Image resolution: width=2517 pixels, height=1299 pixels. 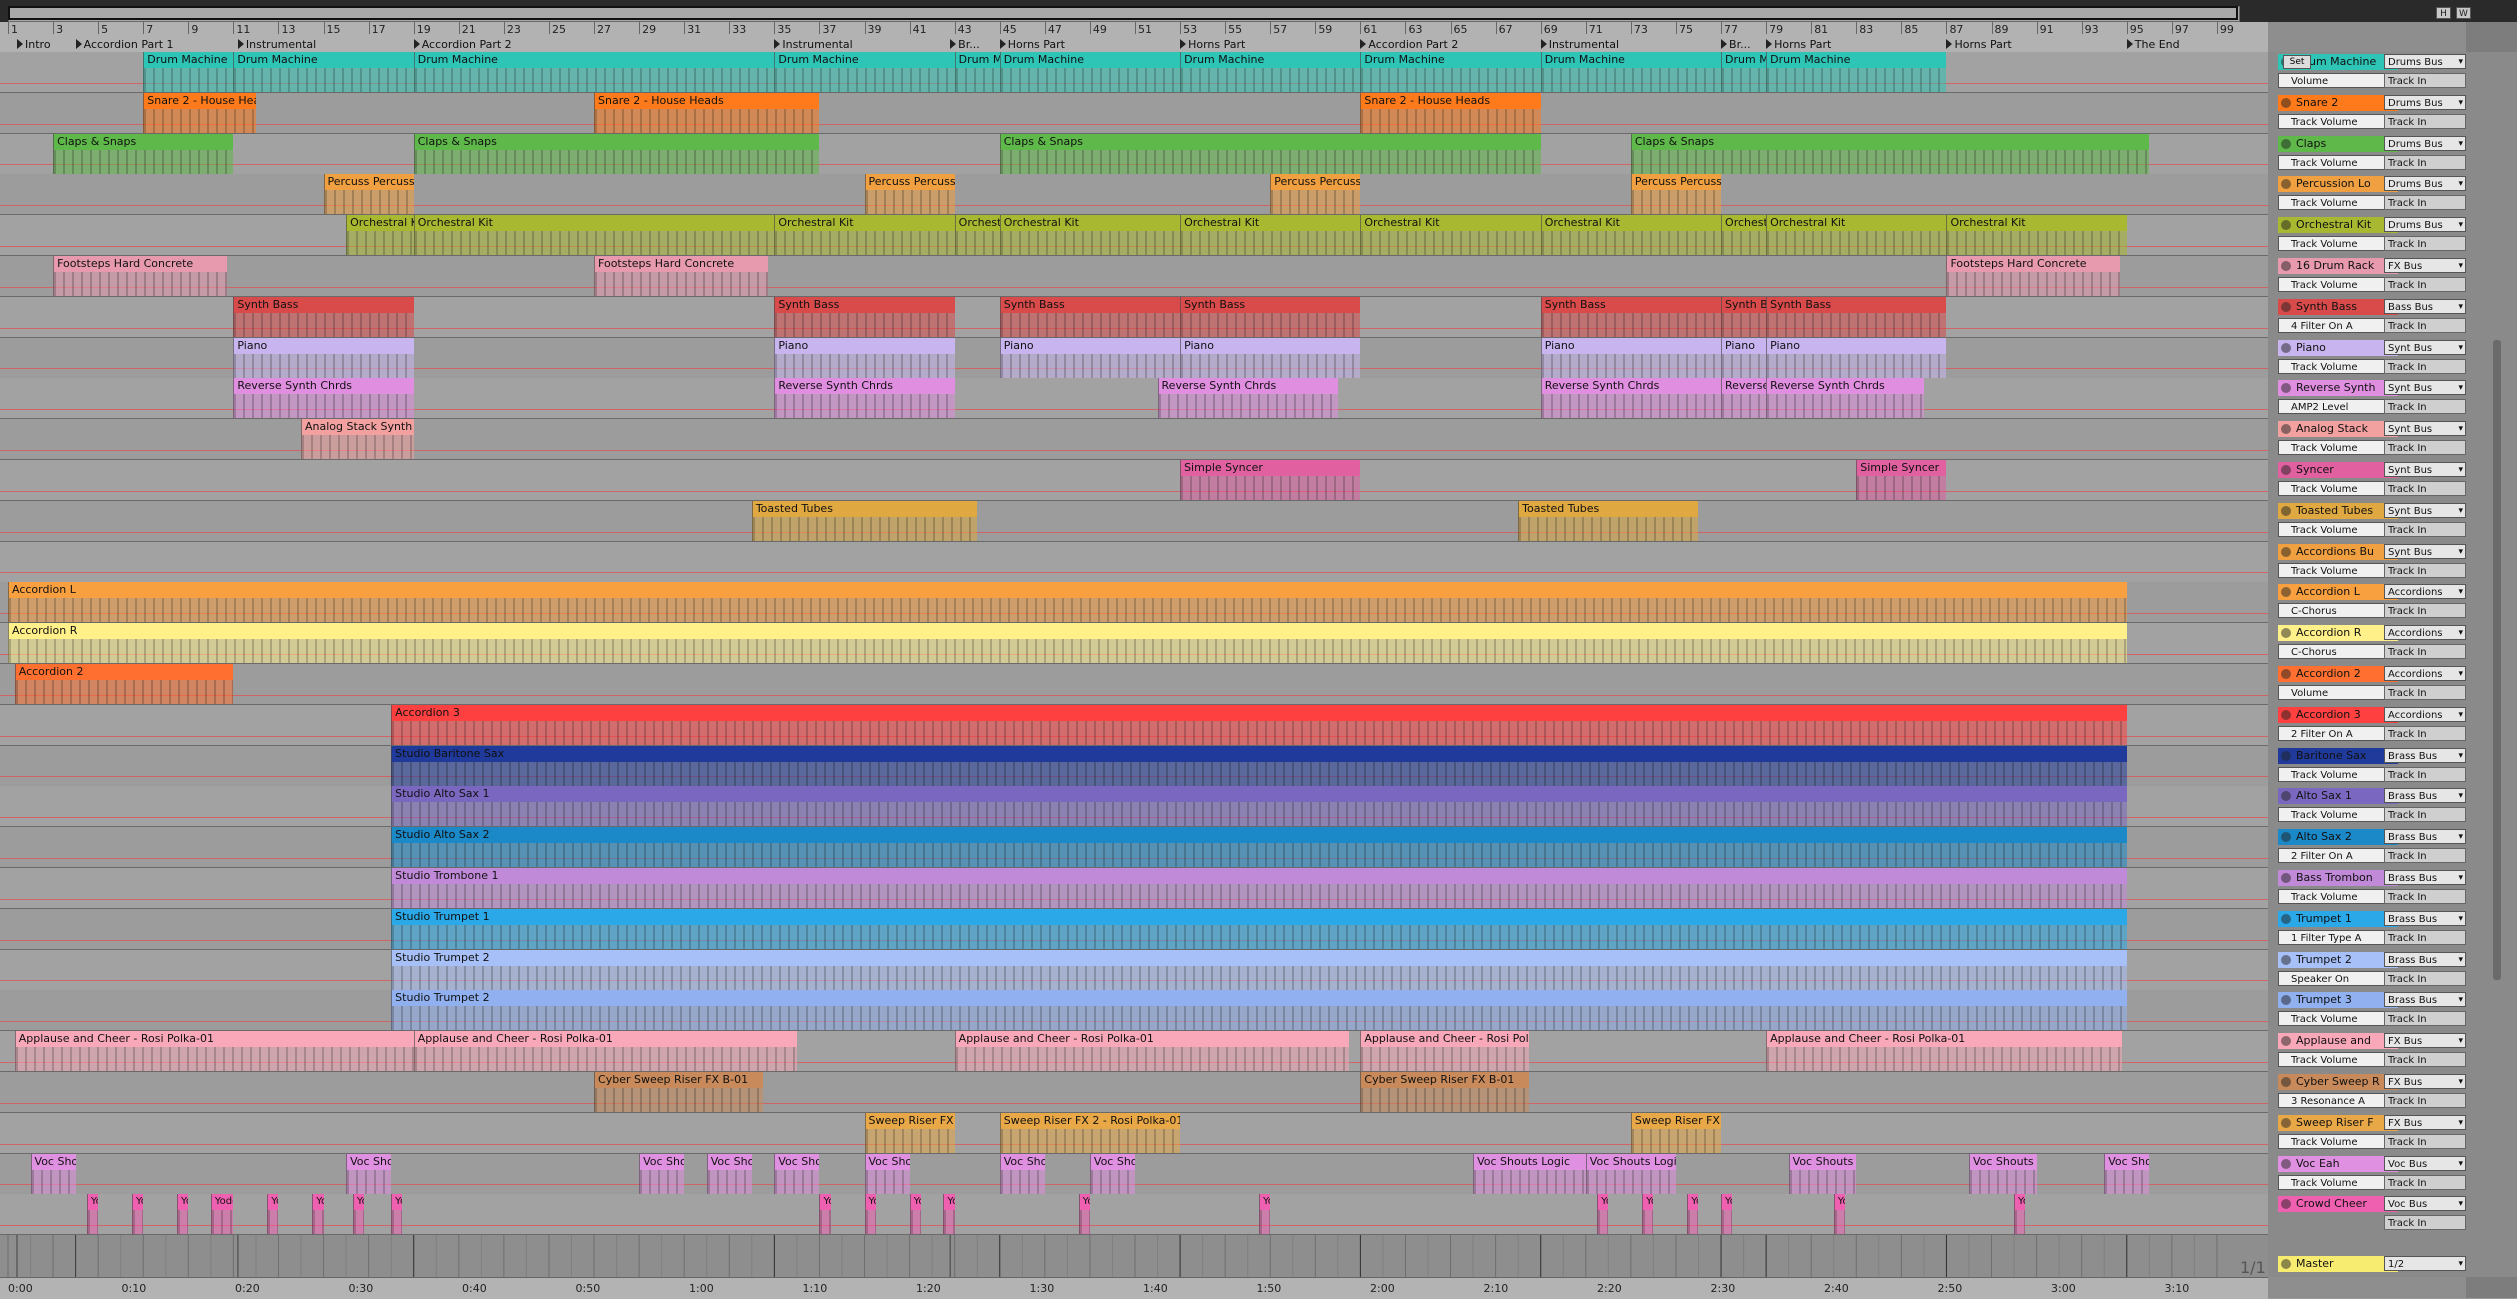 I want to click on arrangement-clip: Studio Trumpet 2, so click(x=1259, y=1010).